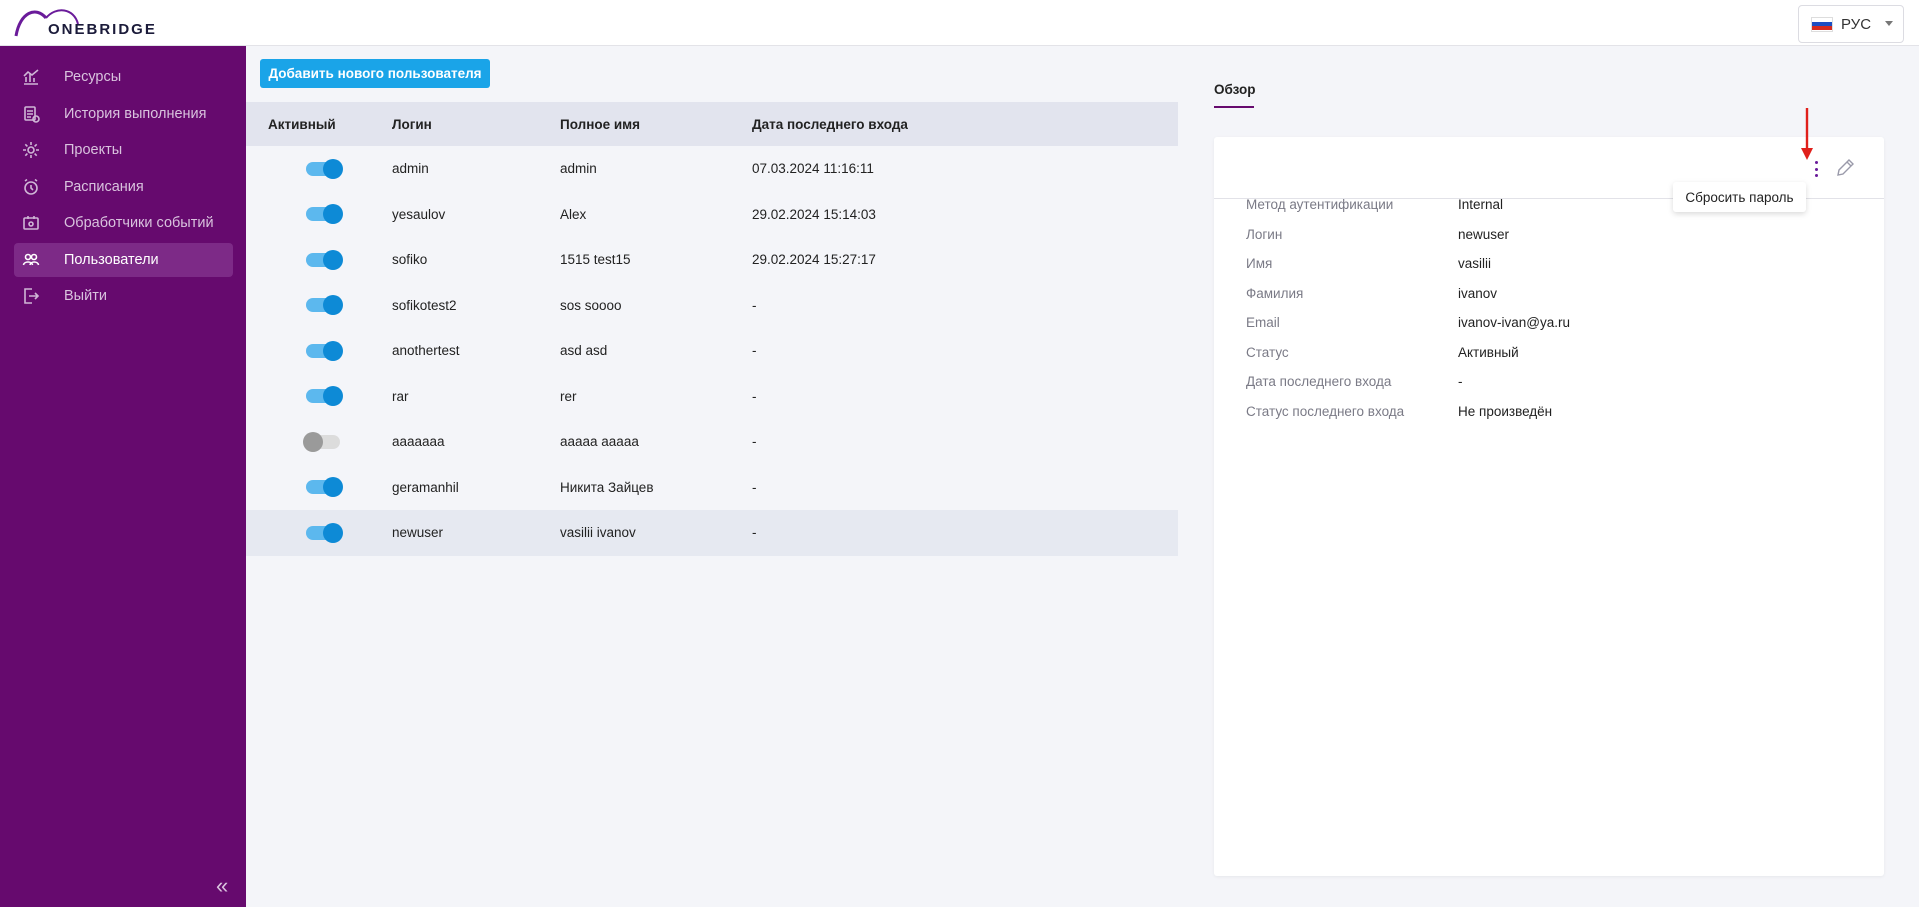 The image size is (1919, 907). Describe the element at coordinates (135, 114) in the screenshot. I see `sidebar-item-label: История выполнения` at that location.